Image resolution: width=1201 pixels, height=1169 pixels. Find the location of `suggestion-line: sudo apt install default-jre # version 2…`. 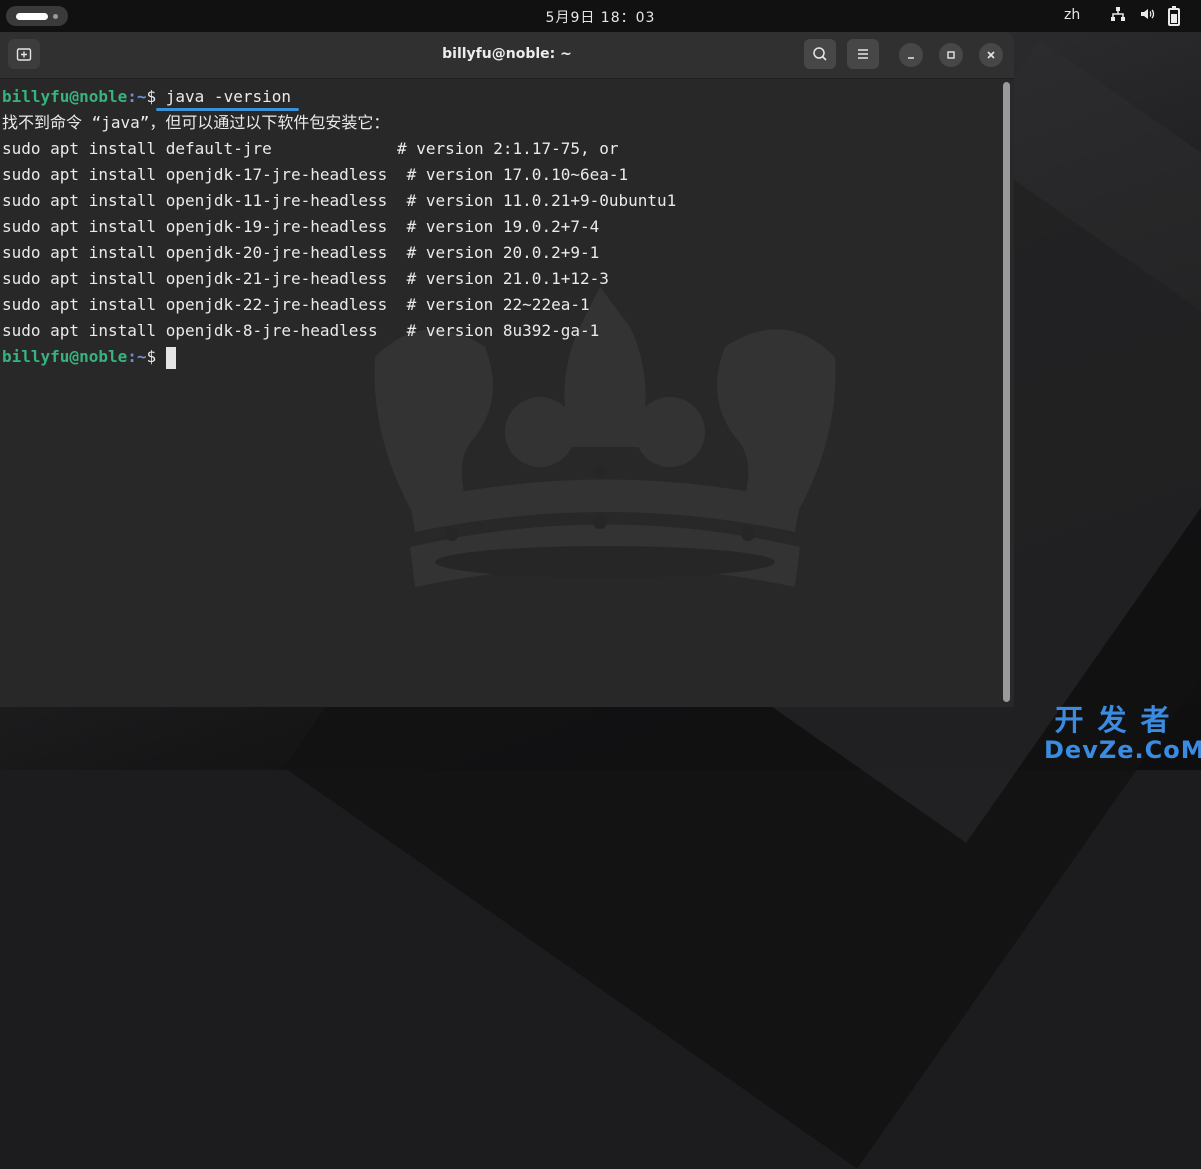

suggestion-line: sudo apt install default-jre # version 2… is located at coordinates (310, 148).